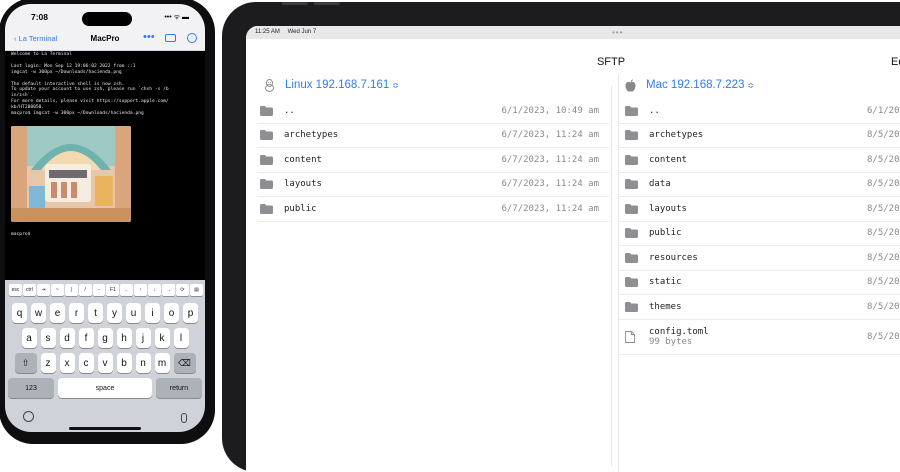  What do you see at coordinates (673, 257) in the screenshot?
I see `file-name: resources` at bounding box center [673, 257].